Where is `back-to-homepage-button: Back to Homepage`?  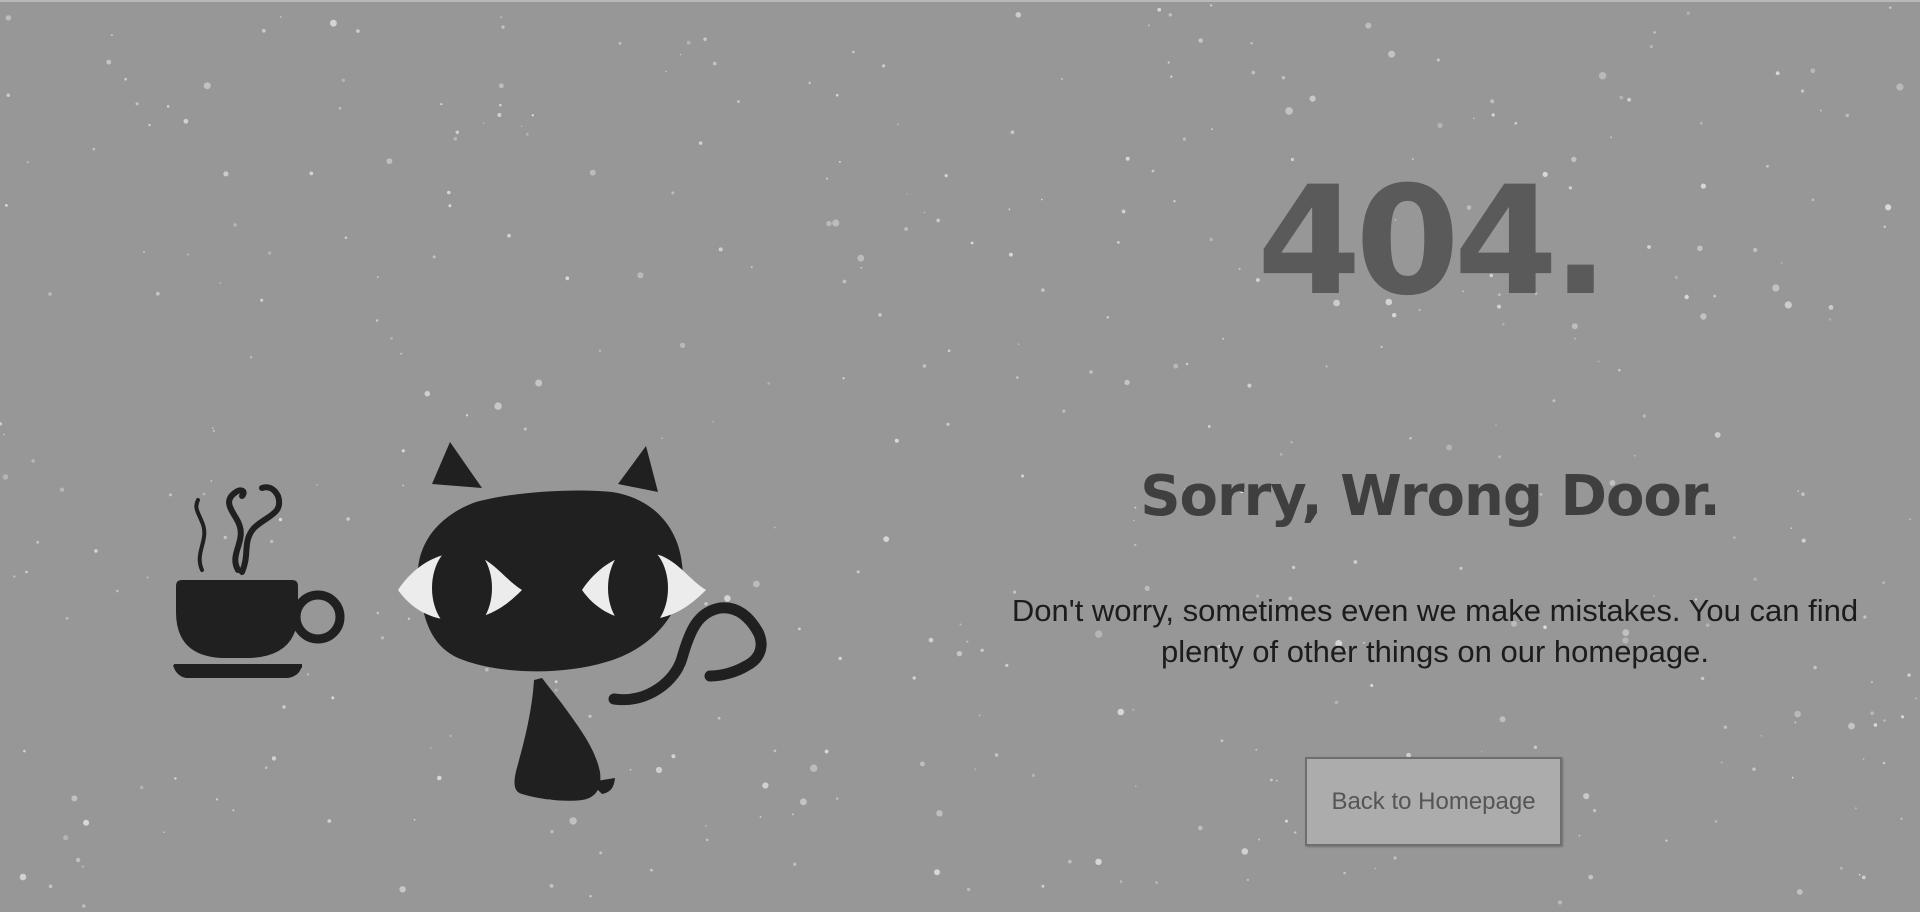 back-to-homepage-button: Back to Homepage is located at coordinates (1433, 801).